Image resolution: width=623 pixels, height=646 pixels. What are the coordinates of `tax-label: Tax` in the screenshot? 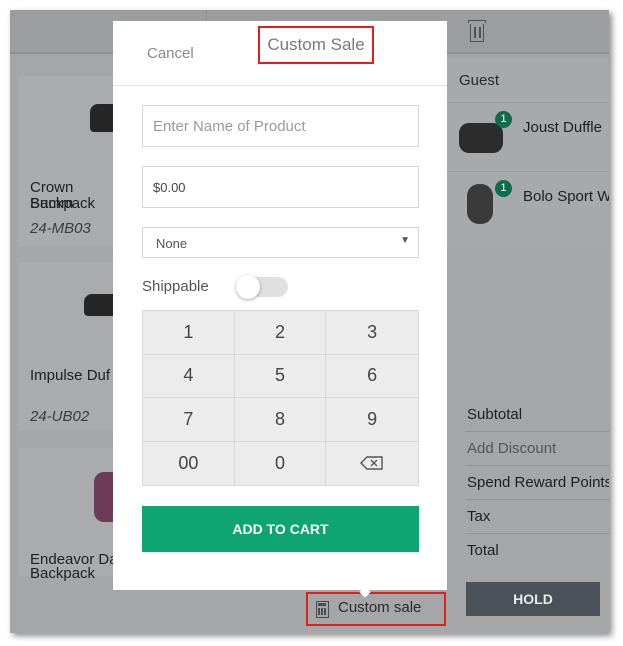 It's located at (537, 517).